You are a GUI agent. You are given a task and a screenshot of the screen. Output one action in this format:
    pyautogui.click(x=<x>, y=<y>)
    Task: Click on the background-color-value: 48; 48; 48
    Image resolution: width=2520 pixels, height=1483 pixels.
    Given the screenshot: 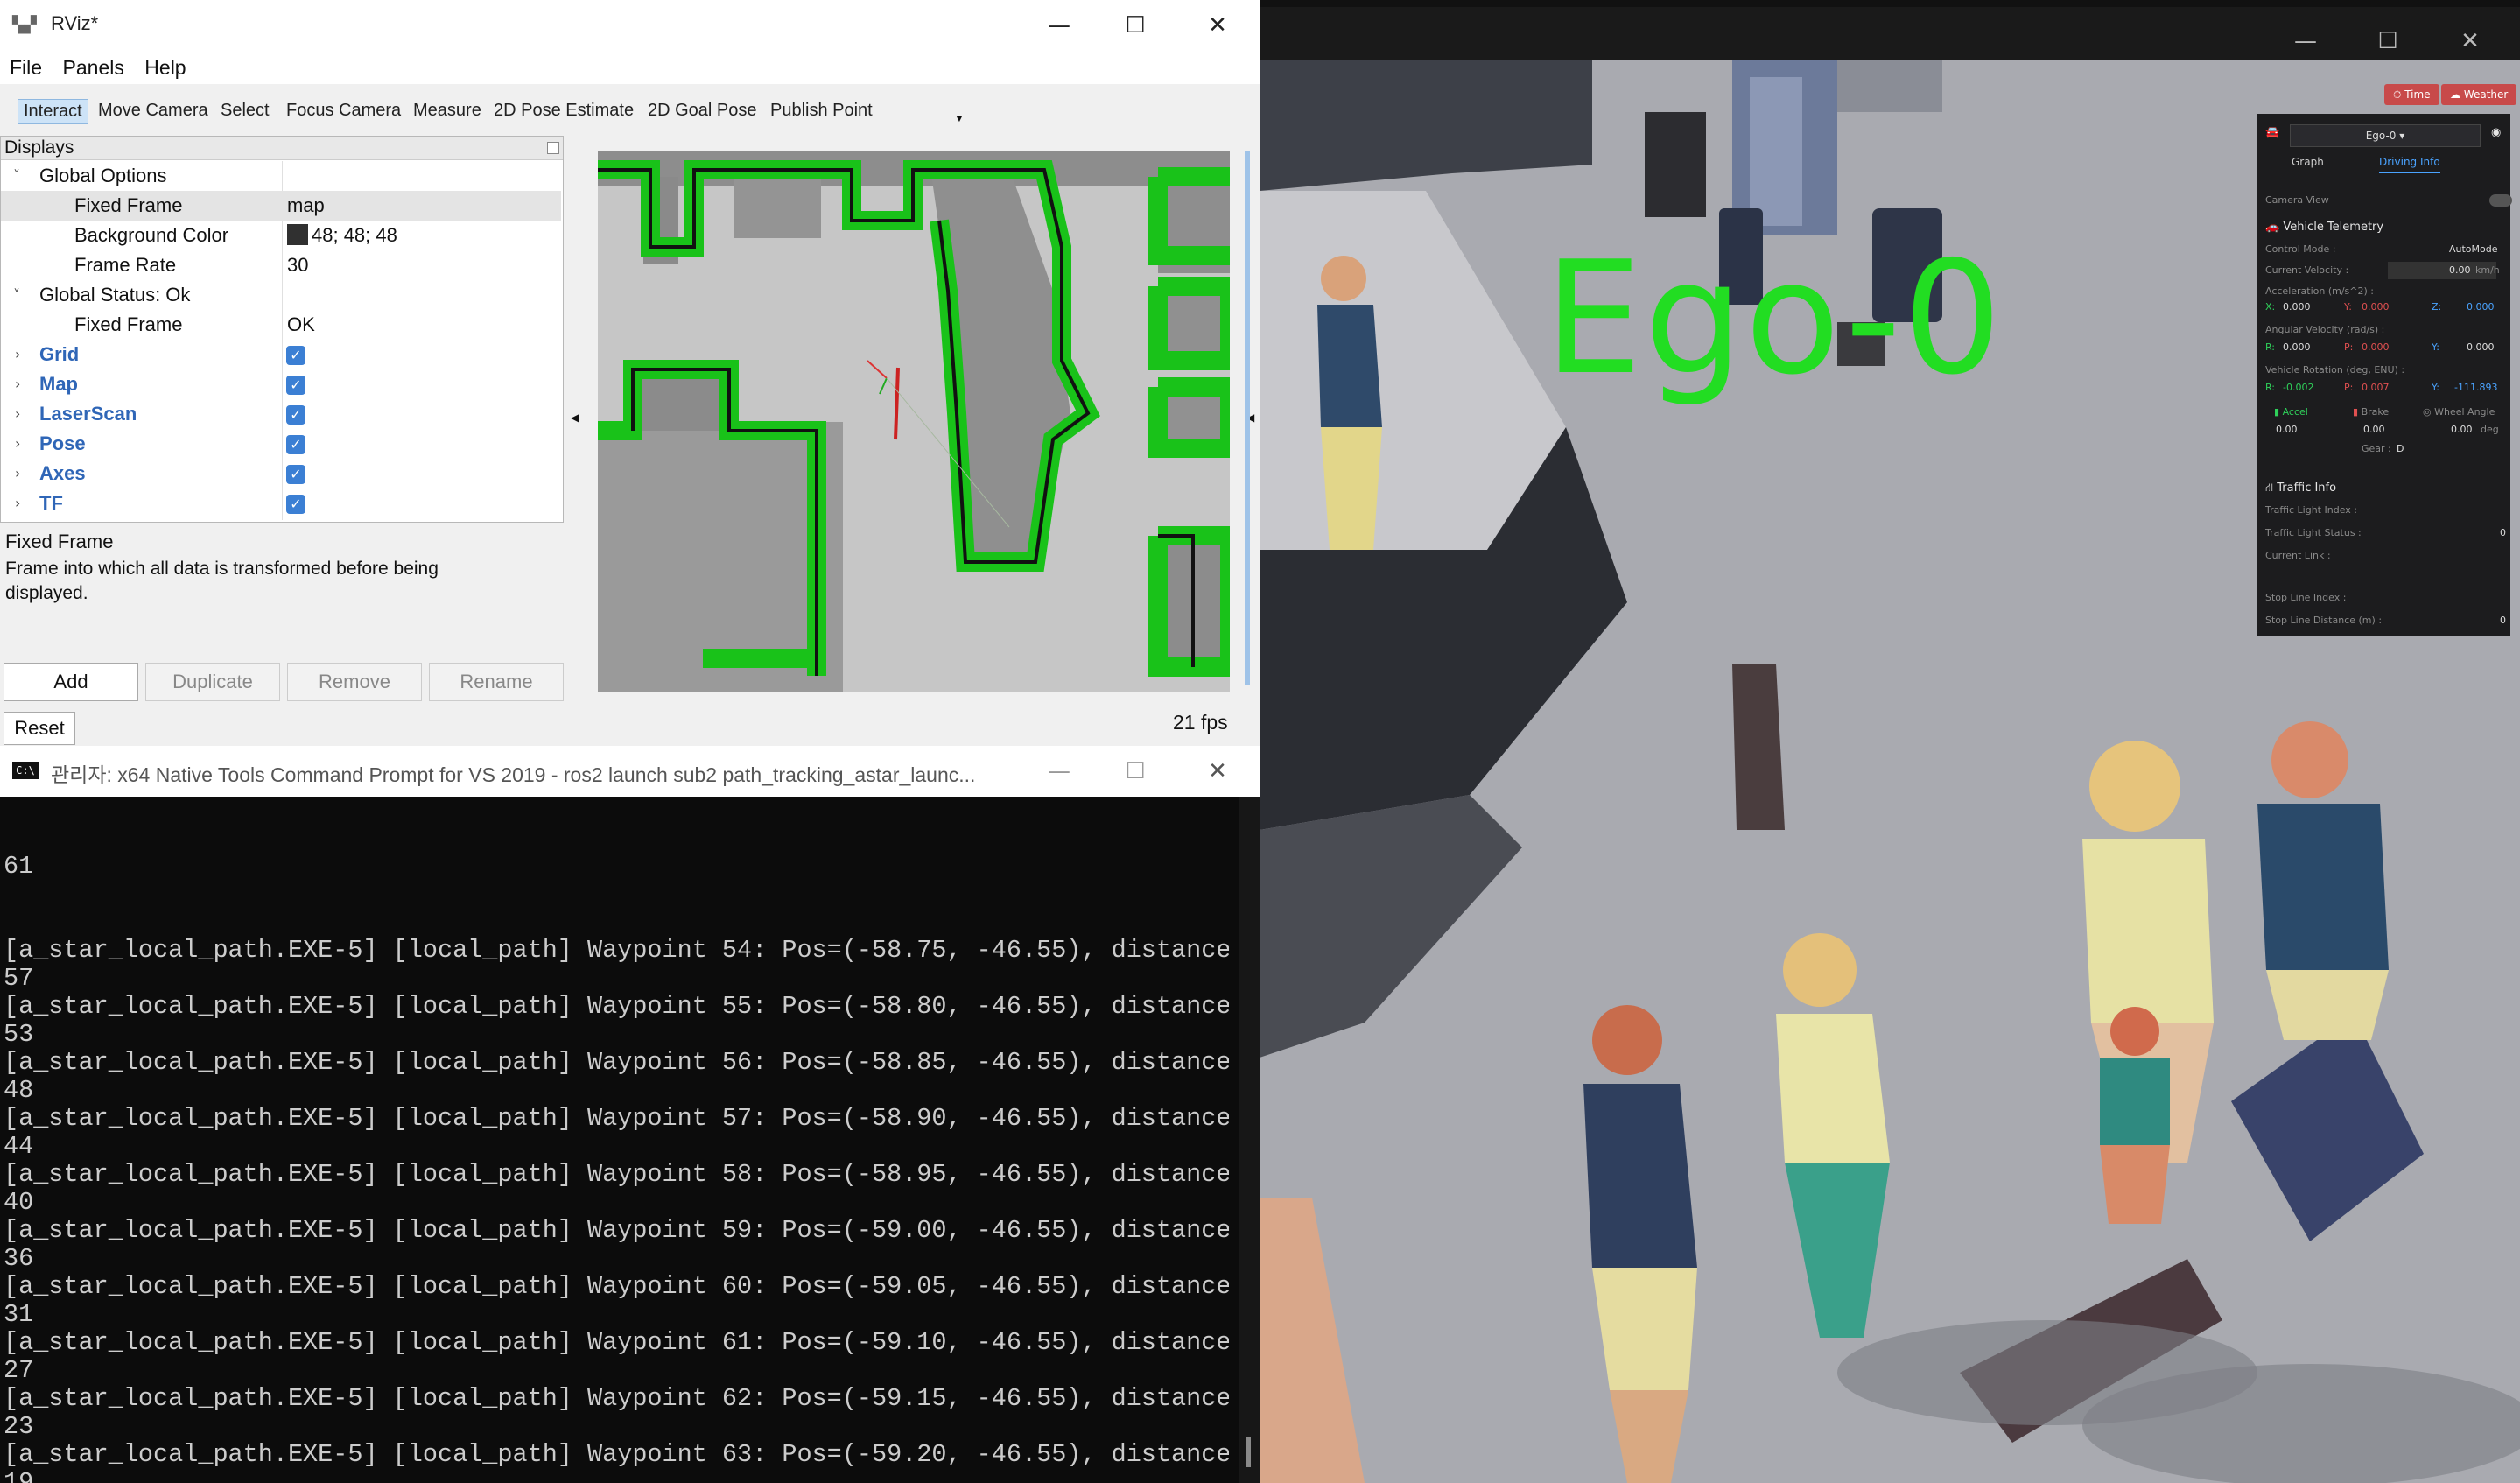 What is the action you would take?
    pyautogui.click(x=342, y=235)
    